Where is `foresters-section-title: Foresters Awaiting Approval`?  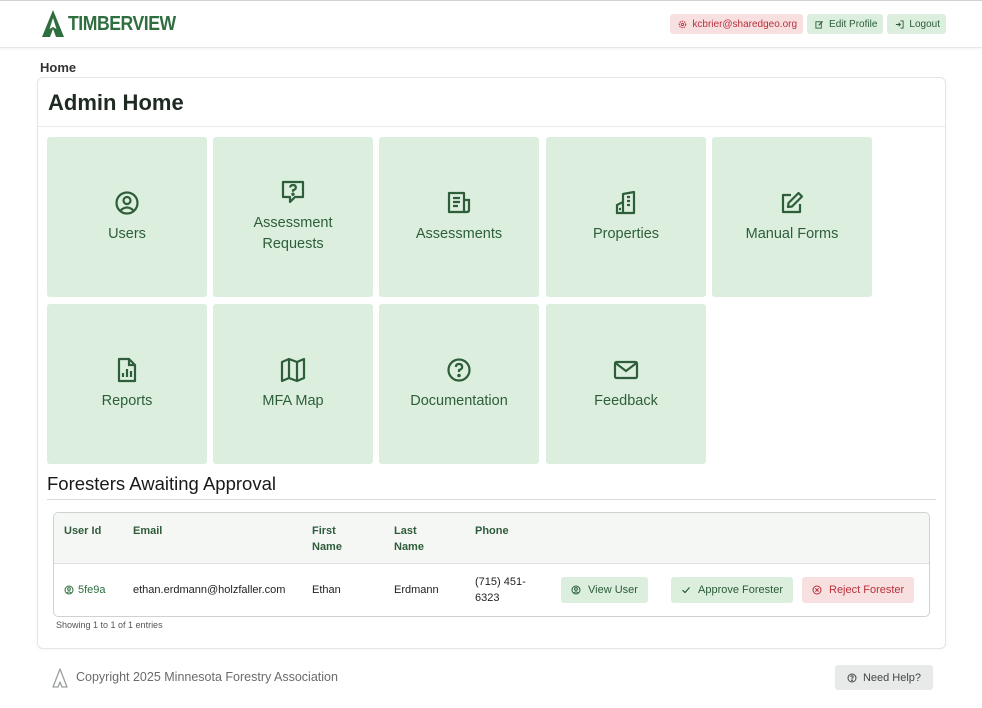 foresters-section-title: Foresters Awaiting Approval is located at coordinates (161, 483).